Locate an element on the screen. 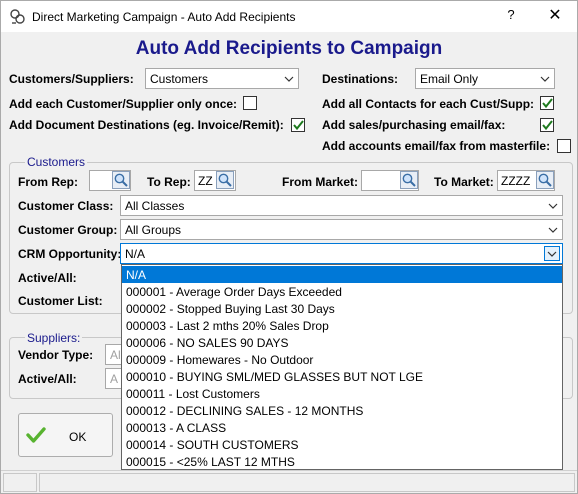 The height and width of the screenshot is (494, 578). customer-class-value: All Classes is located at coordinates (155, 206).